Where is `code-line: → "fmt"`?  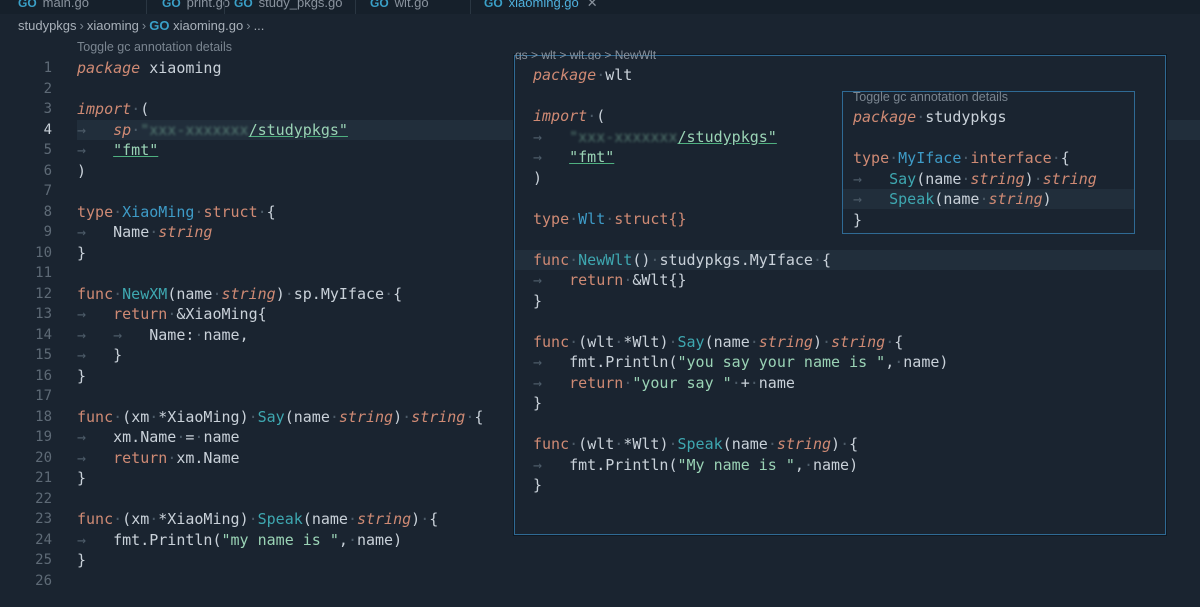
code-line: → "fmt" is located at coordinates (573, 157).